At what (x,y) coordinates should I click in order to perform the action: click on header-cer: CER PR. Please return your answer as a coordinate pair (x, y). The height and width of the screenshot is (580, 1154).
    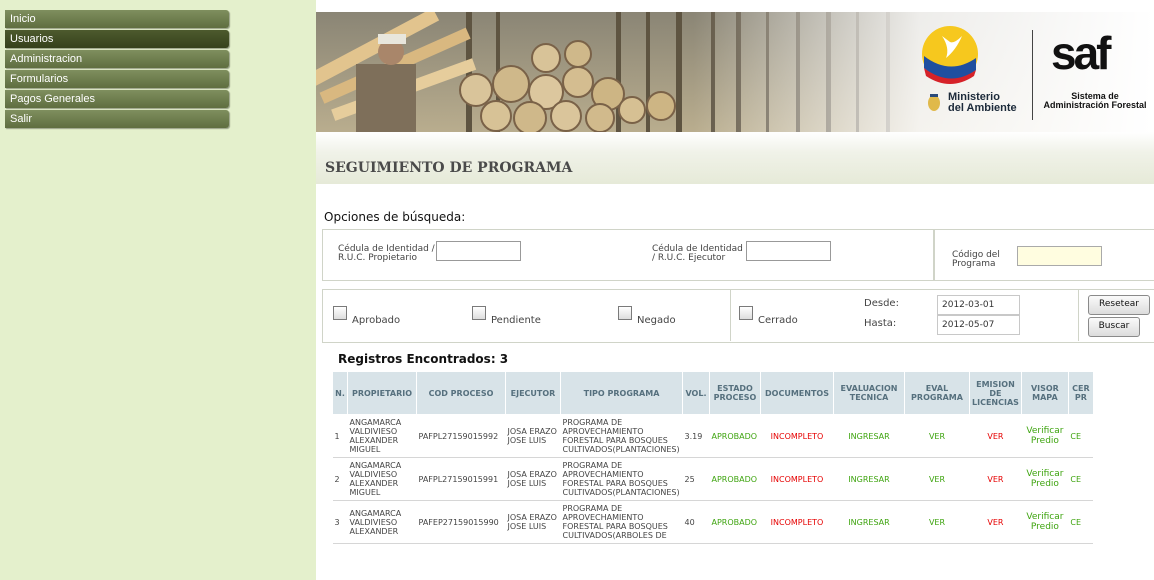
    Looking at the image, I should click on (1080, 393).